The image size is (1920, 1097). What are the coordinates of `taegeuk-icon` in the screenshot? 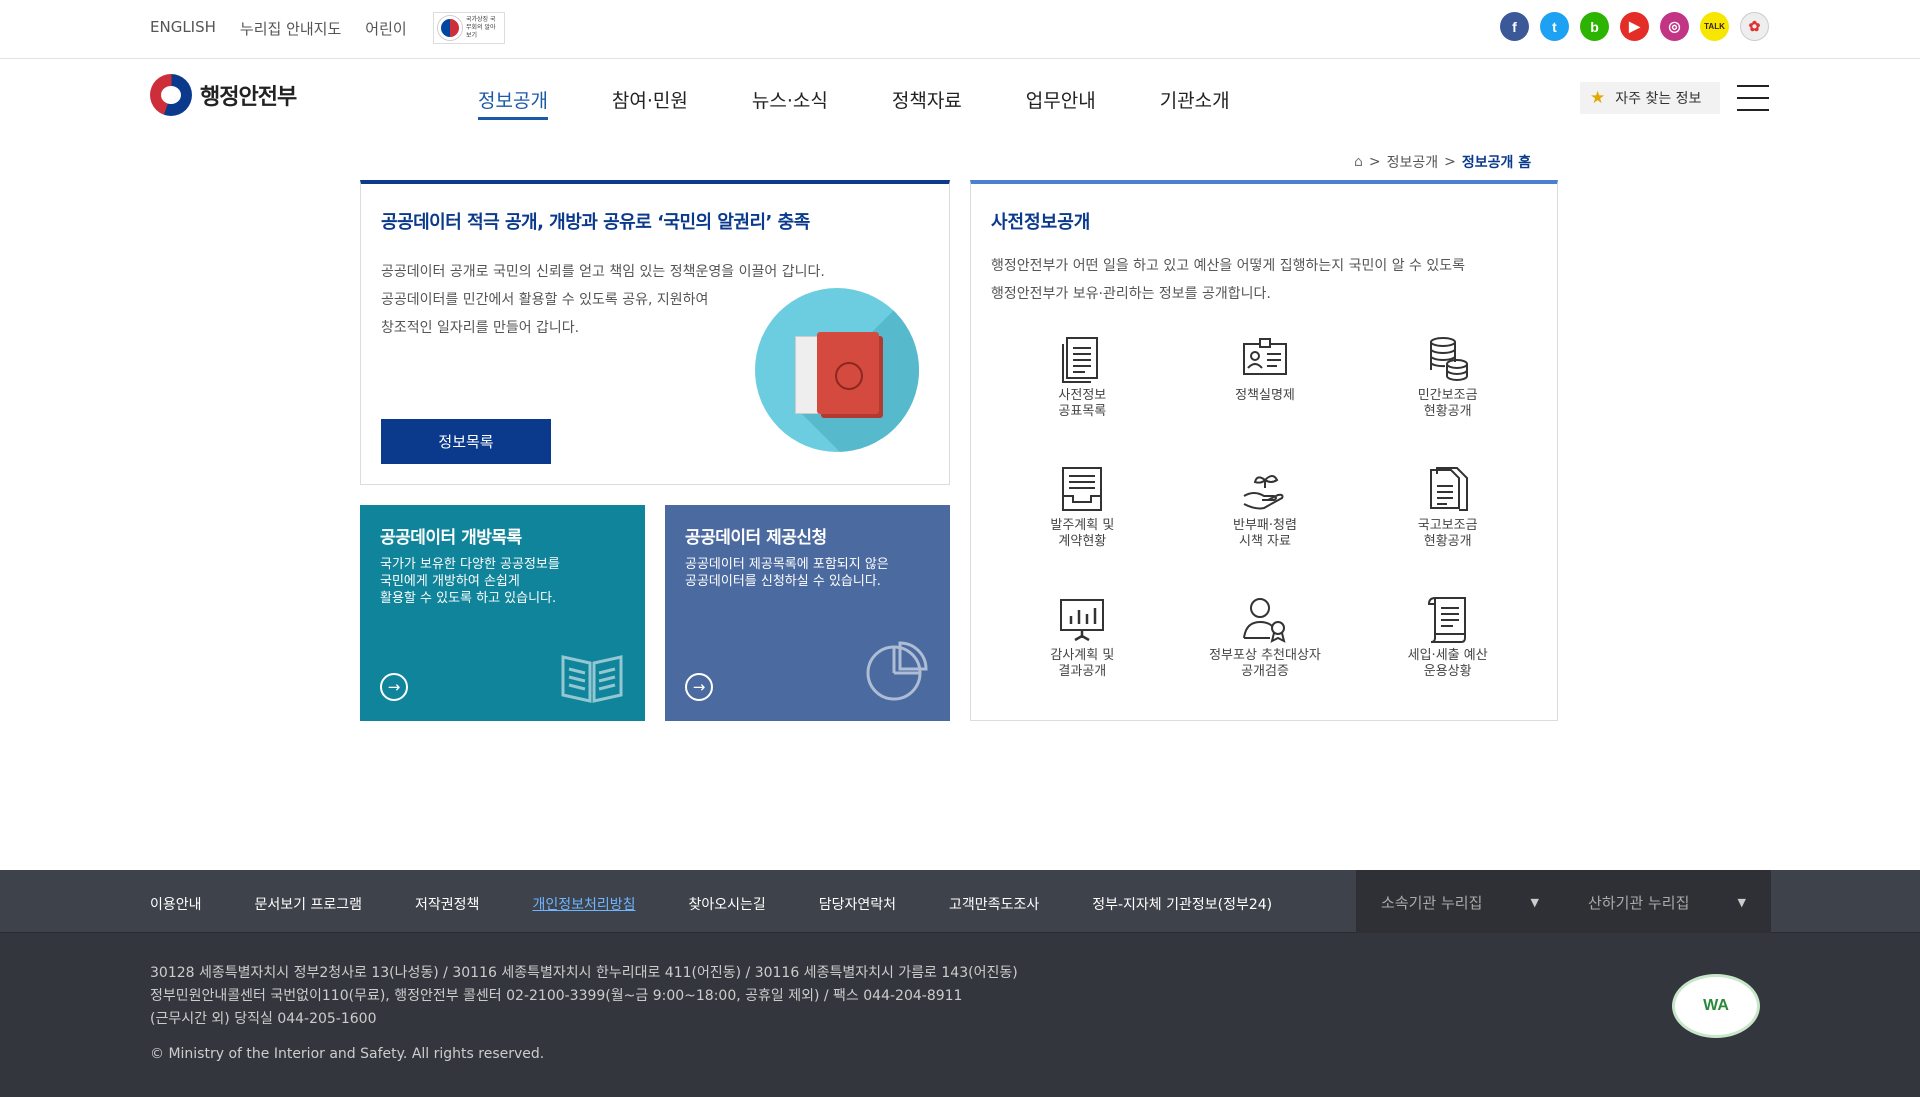 It's located at (450, 28).